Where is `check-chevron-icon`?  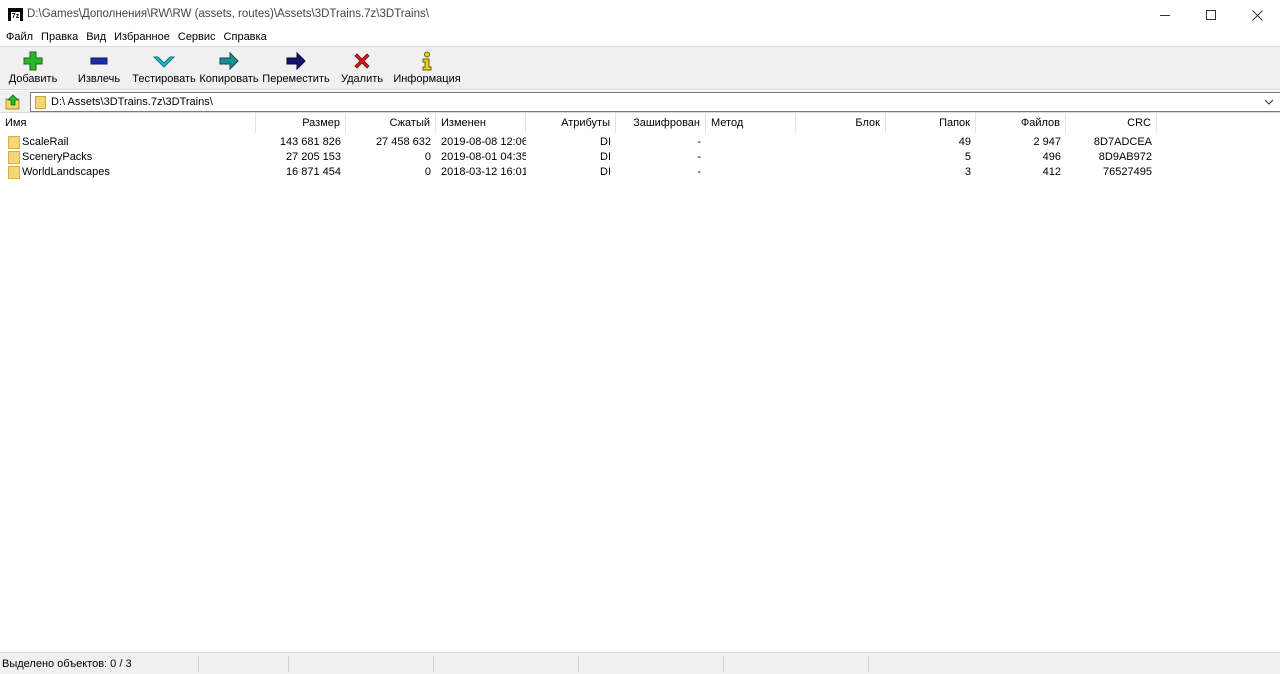
check-chevron-icon is located at coordinates (164, 62).